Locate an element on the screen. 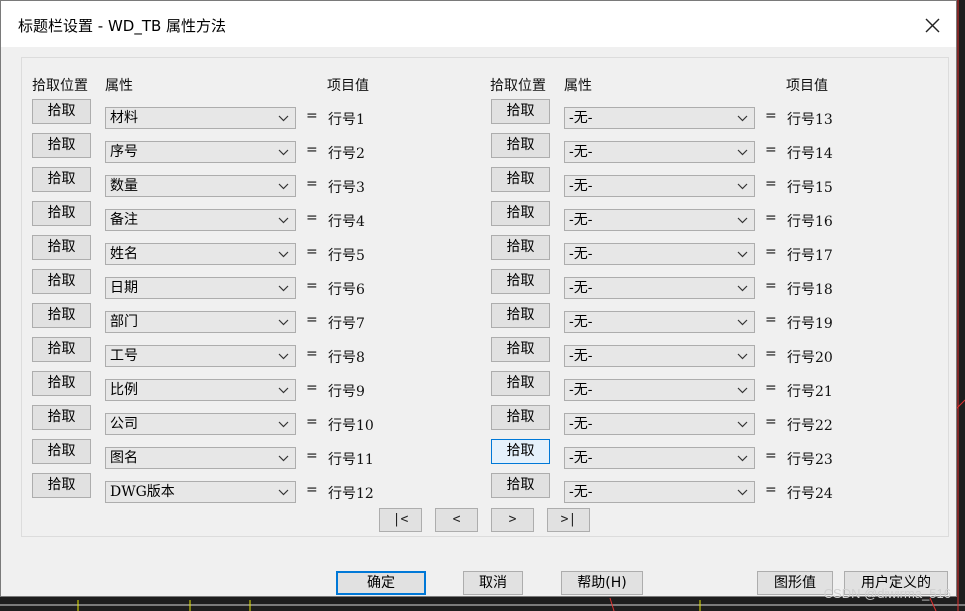  pick-button-right-5: 拾取 is located at coordinates (520, 247).